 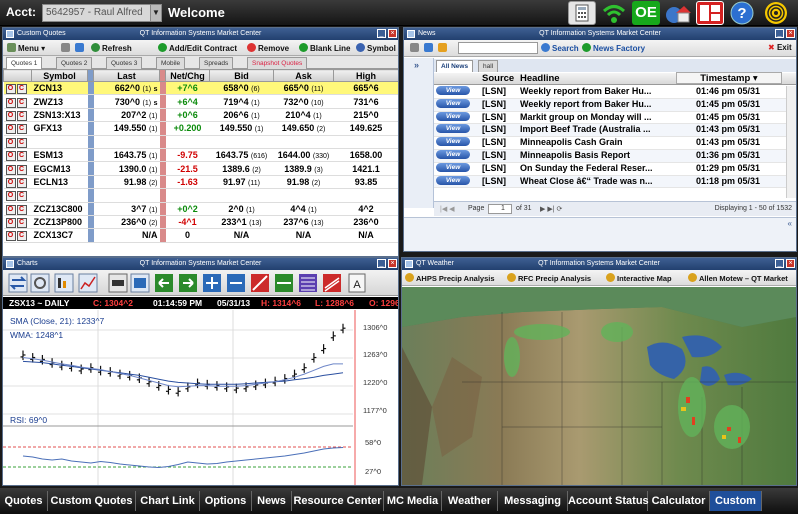 What do you see at coordinates (18, 283) in the screenshot?
I see `swap-symbol-icon` at bounding box center [18, 283].